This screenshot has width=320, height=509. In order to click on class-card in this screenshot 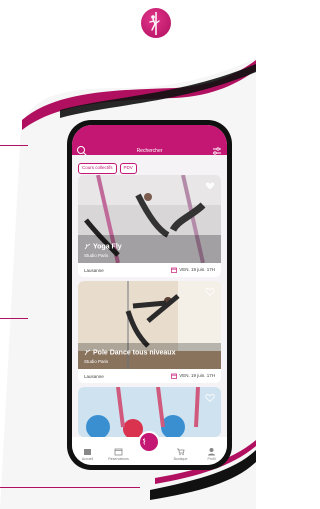, I will do `click(149, 412)`.